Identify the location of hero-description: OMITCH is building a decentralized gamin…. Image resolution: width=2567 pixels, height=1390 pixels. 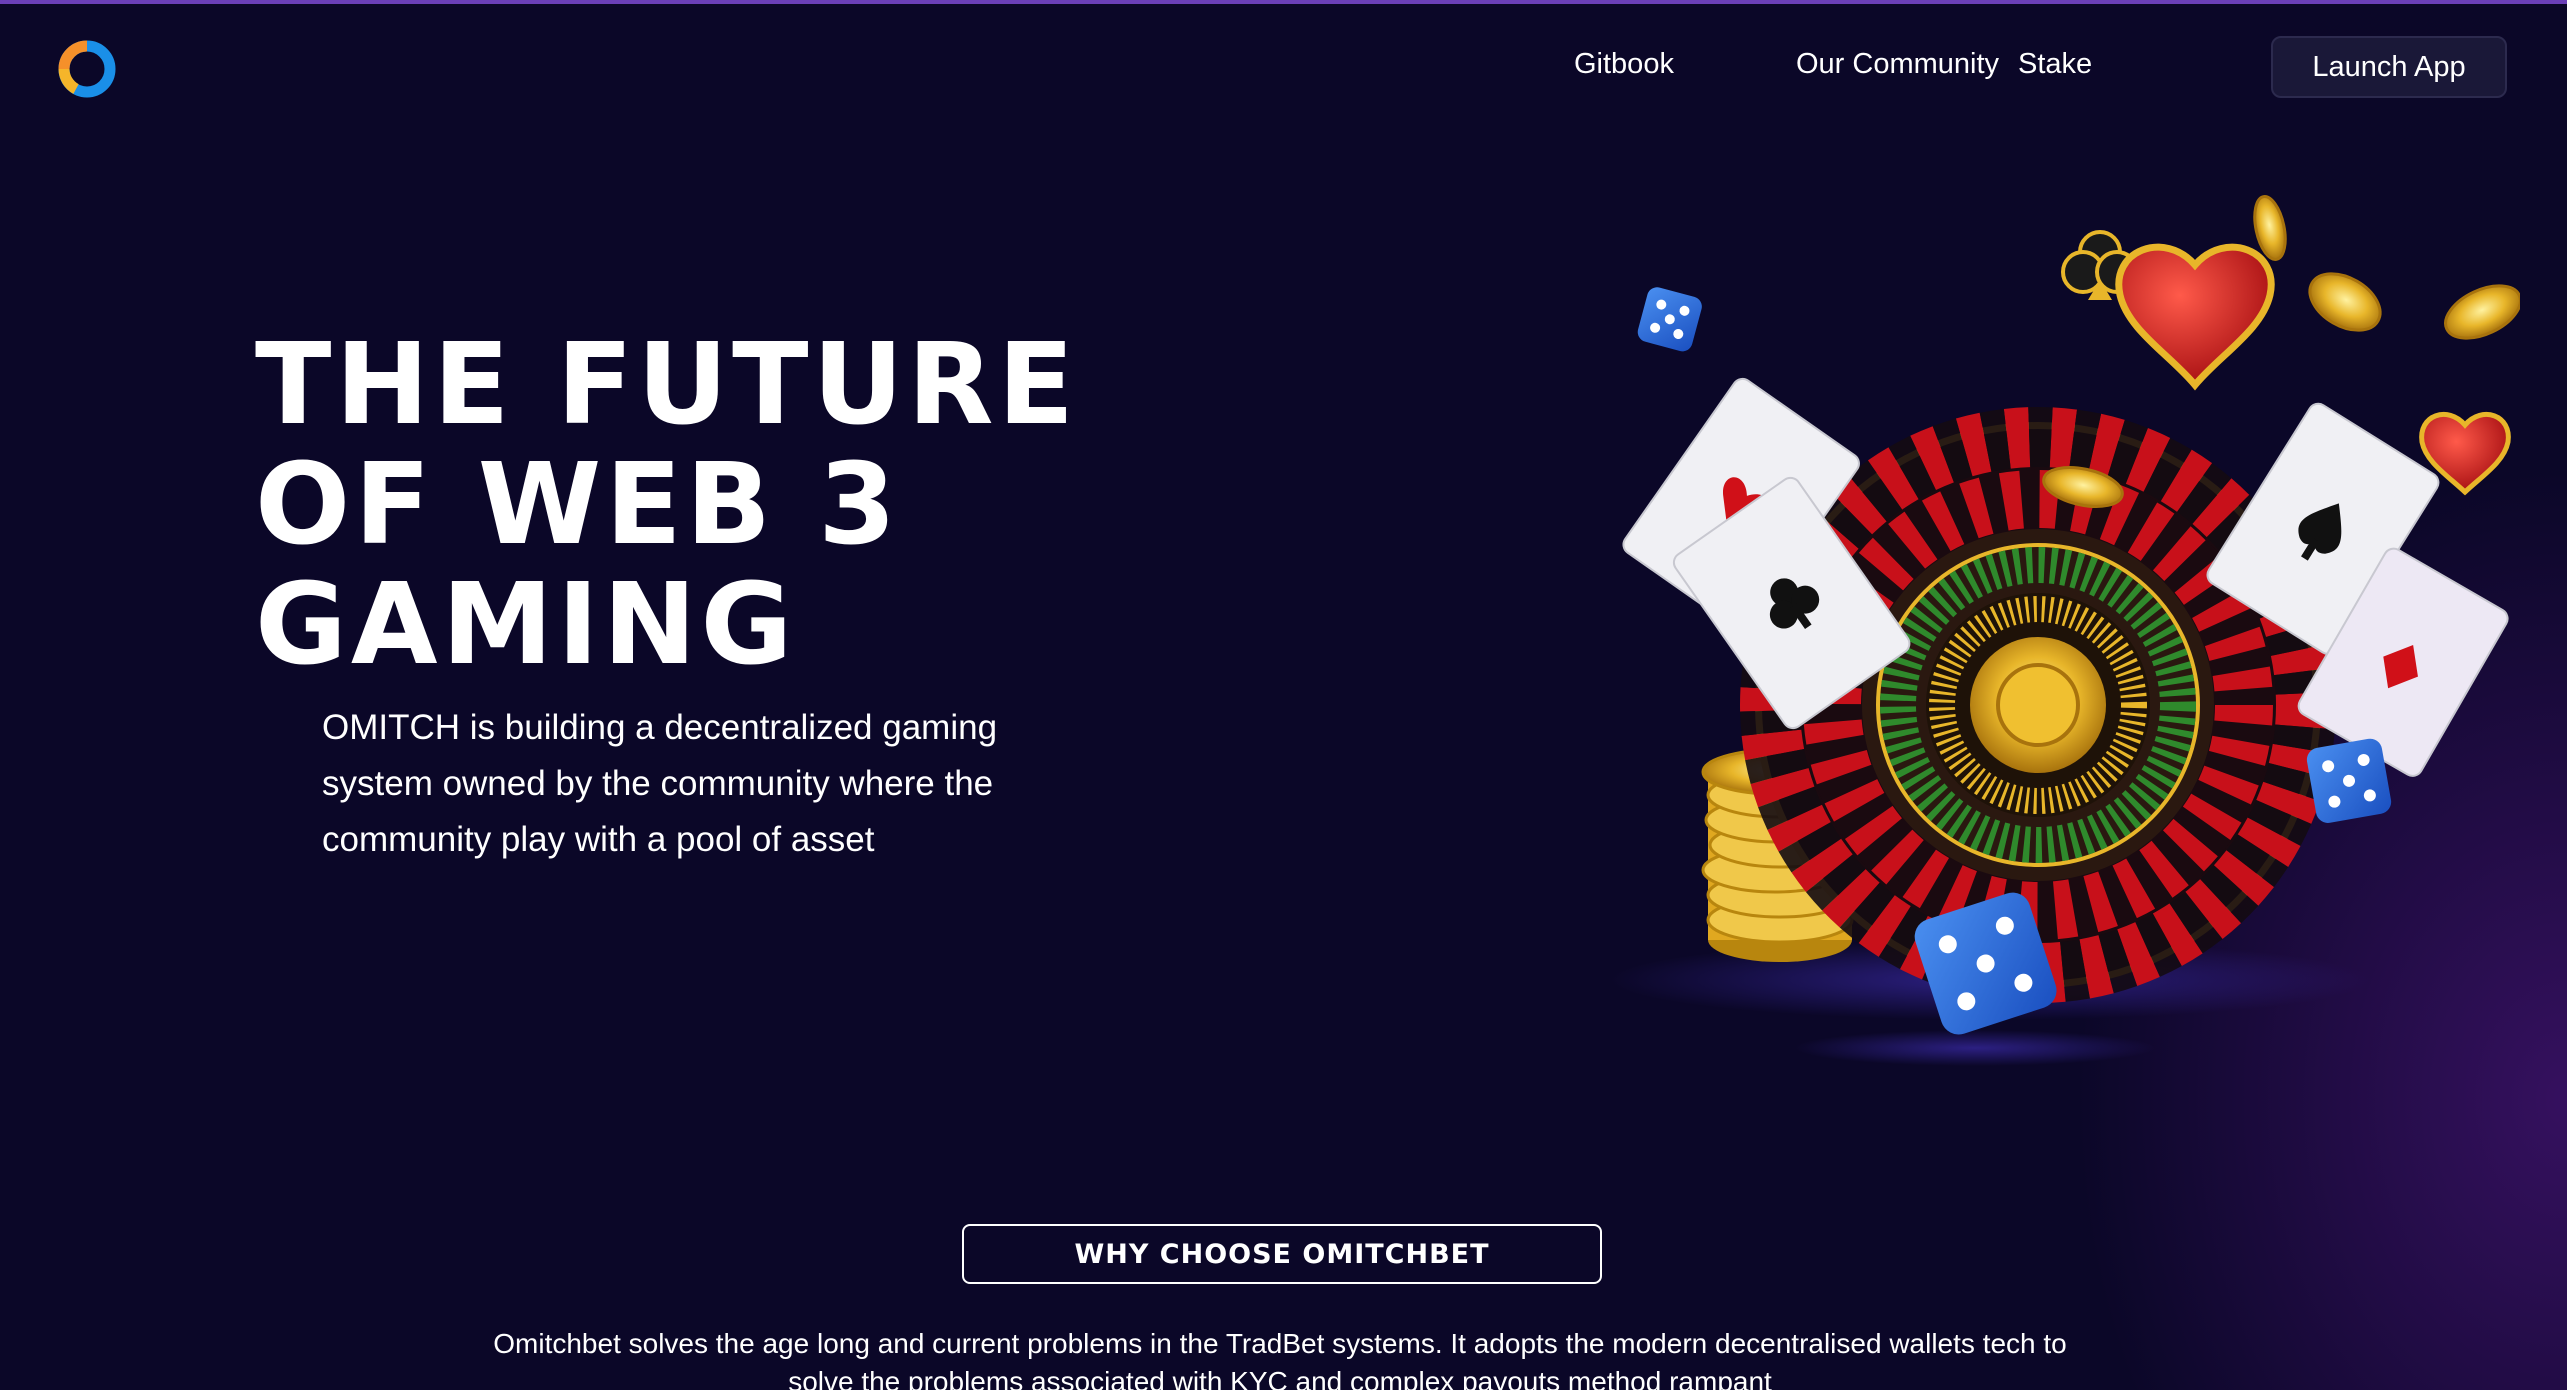
(660, 783).